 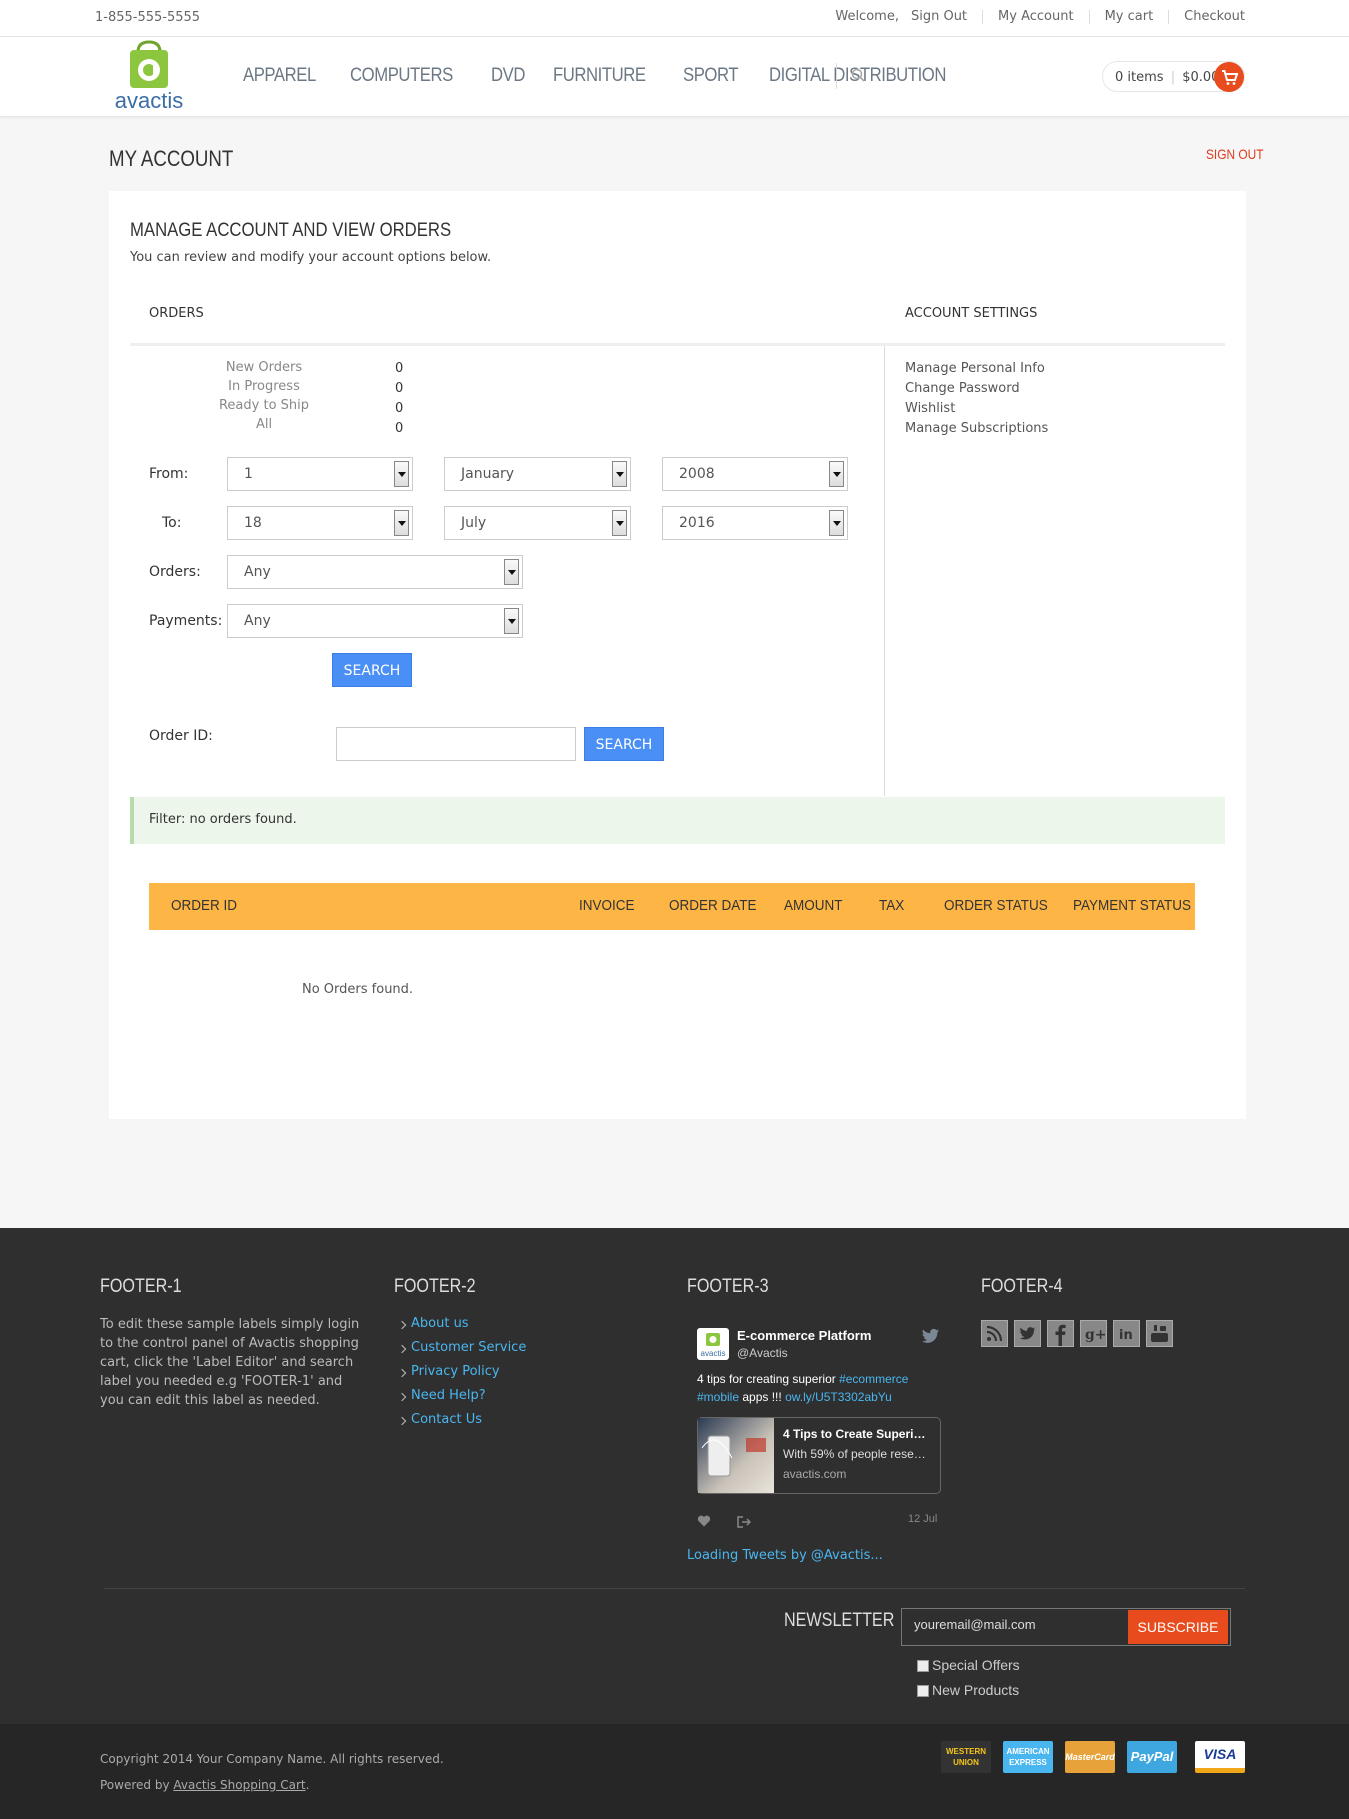 I want to click on column-invoice: INVOICE, so click(x=607, y=905).